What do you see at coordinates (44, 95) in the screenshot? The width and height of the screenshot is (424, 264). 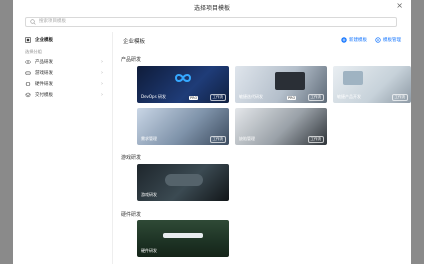 I see `sidebar-item-label: 交付模板` at bounding box center [44, 95].